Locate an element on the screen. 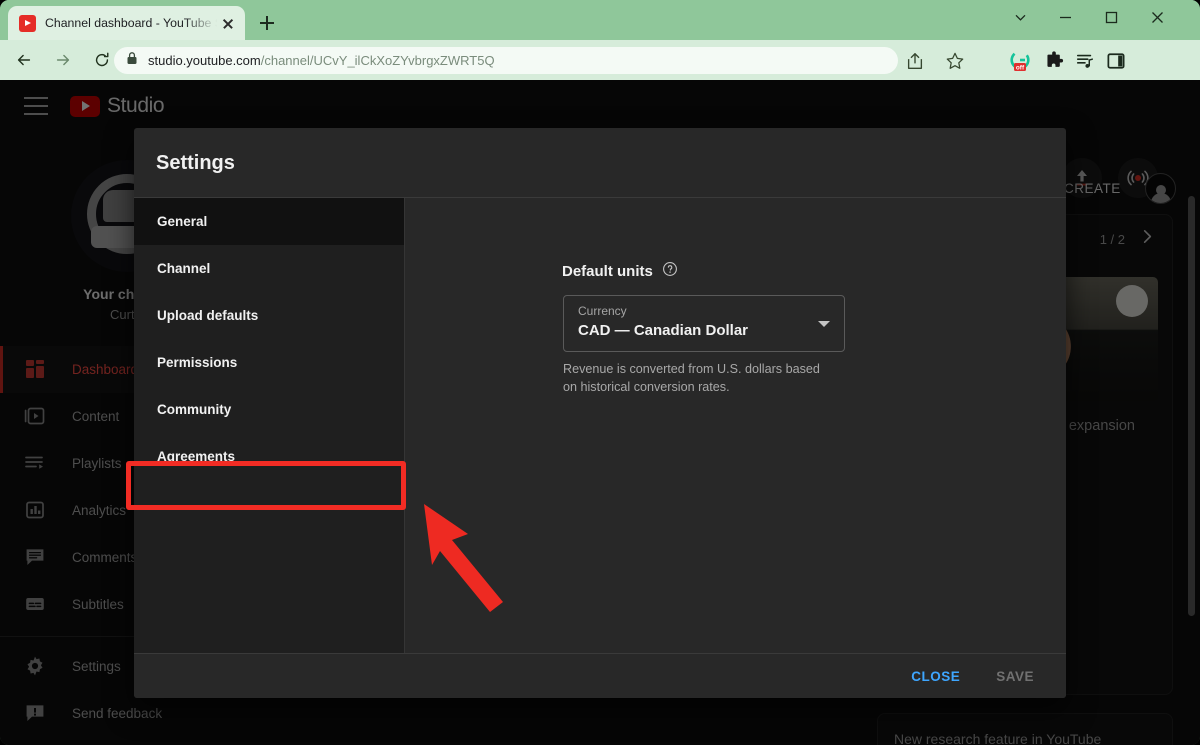 This screenshot has height=745, width=1200. help-circle-icon is located at coordinates (670, 271).